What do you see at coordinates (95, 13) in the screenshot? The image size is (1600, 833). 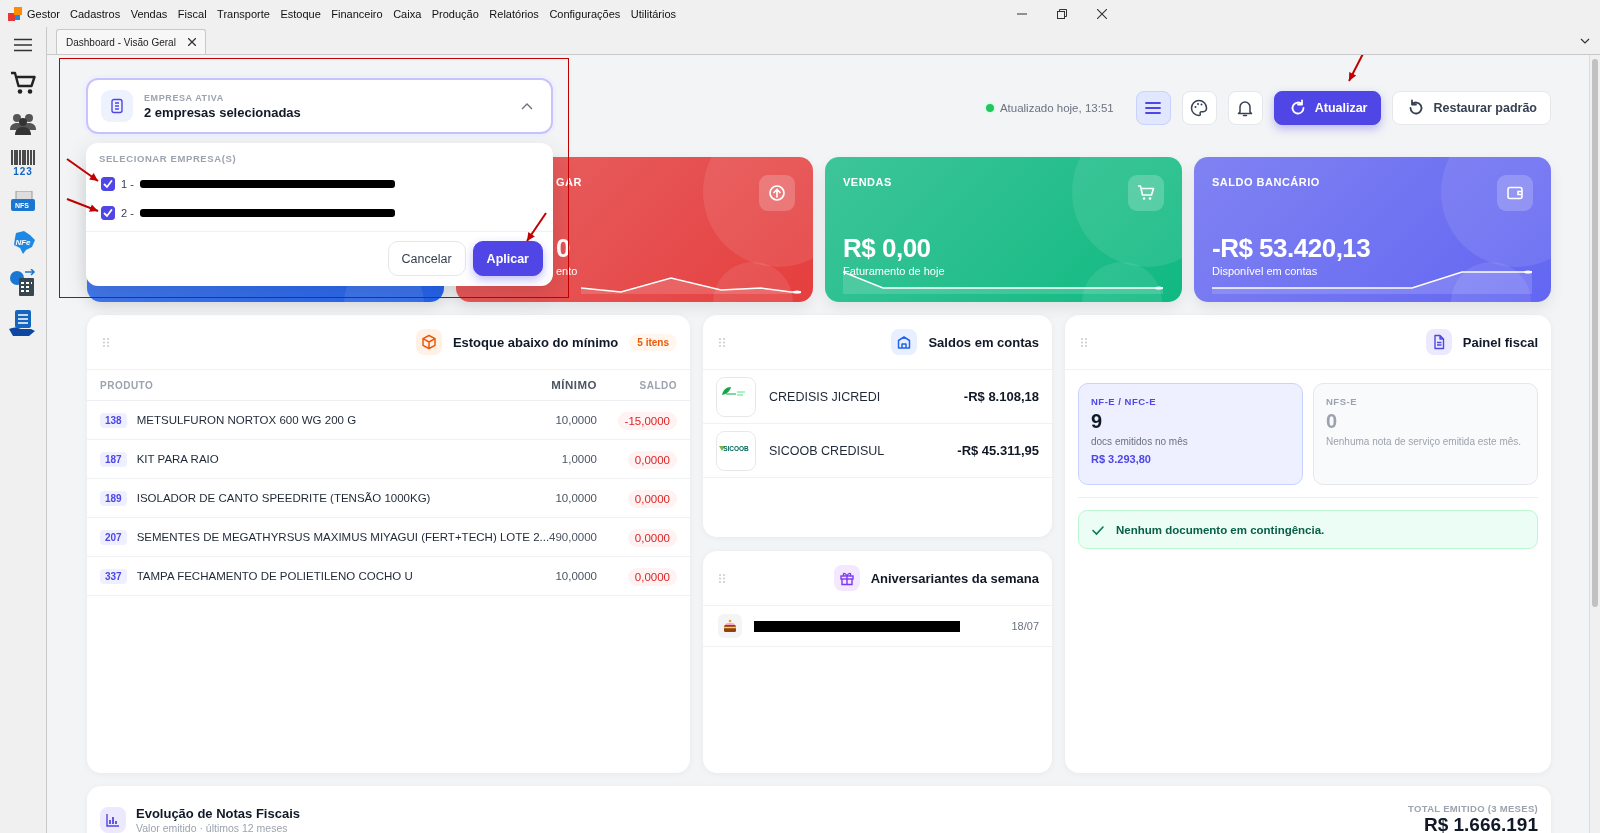 I see `menu-item: Cadastros` at bounding box center [95, 13].